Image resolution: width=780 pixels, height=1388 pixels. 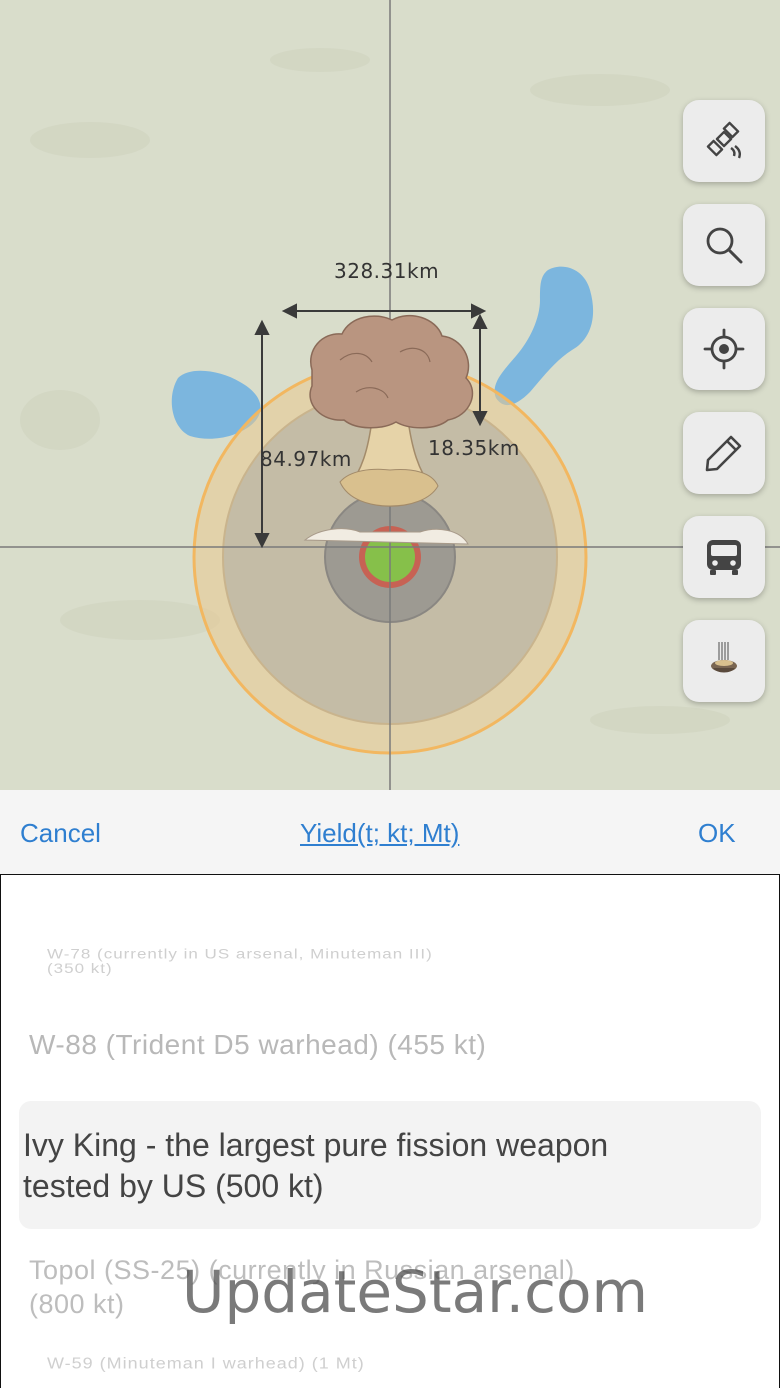 I want to click on picker-toolbar: Cancel Yield(t; kt; Mt) OK, so click(x=390, y=832).